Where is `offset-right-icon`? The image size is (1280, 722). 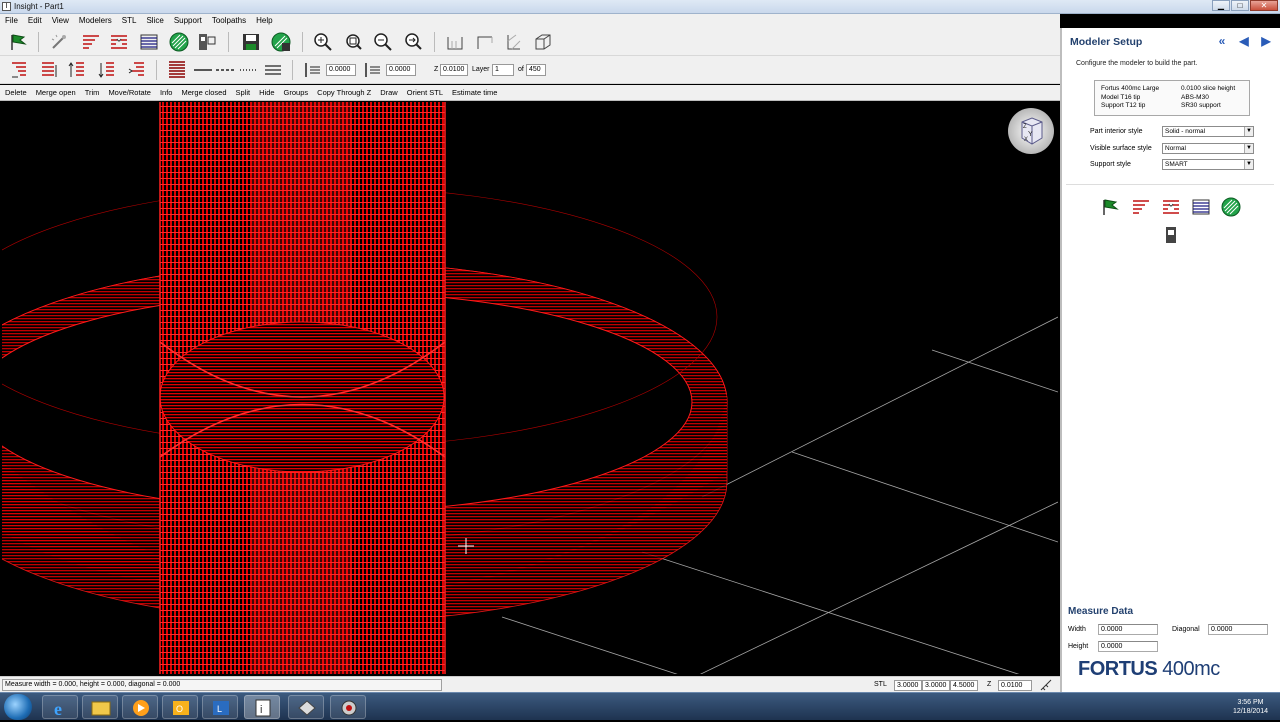
offset-right-icon is located at coordinates (373, 70).